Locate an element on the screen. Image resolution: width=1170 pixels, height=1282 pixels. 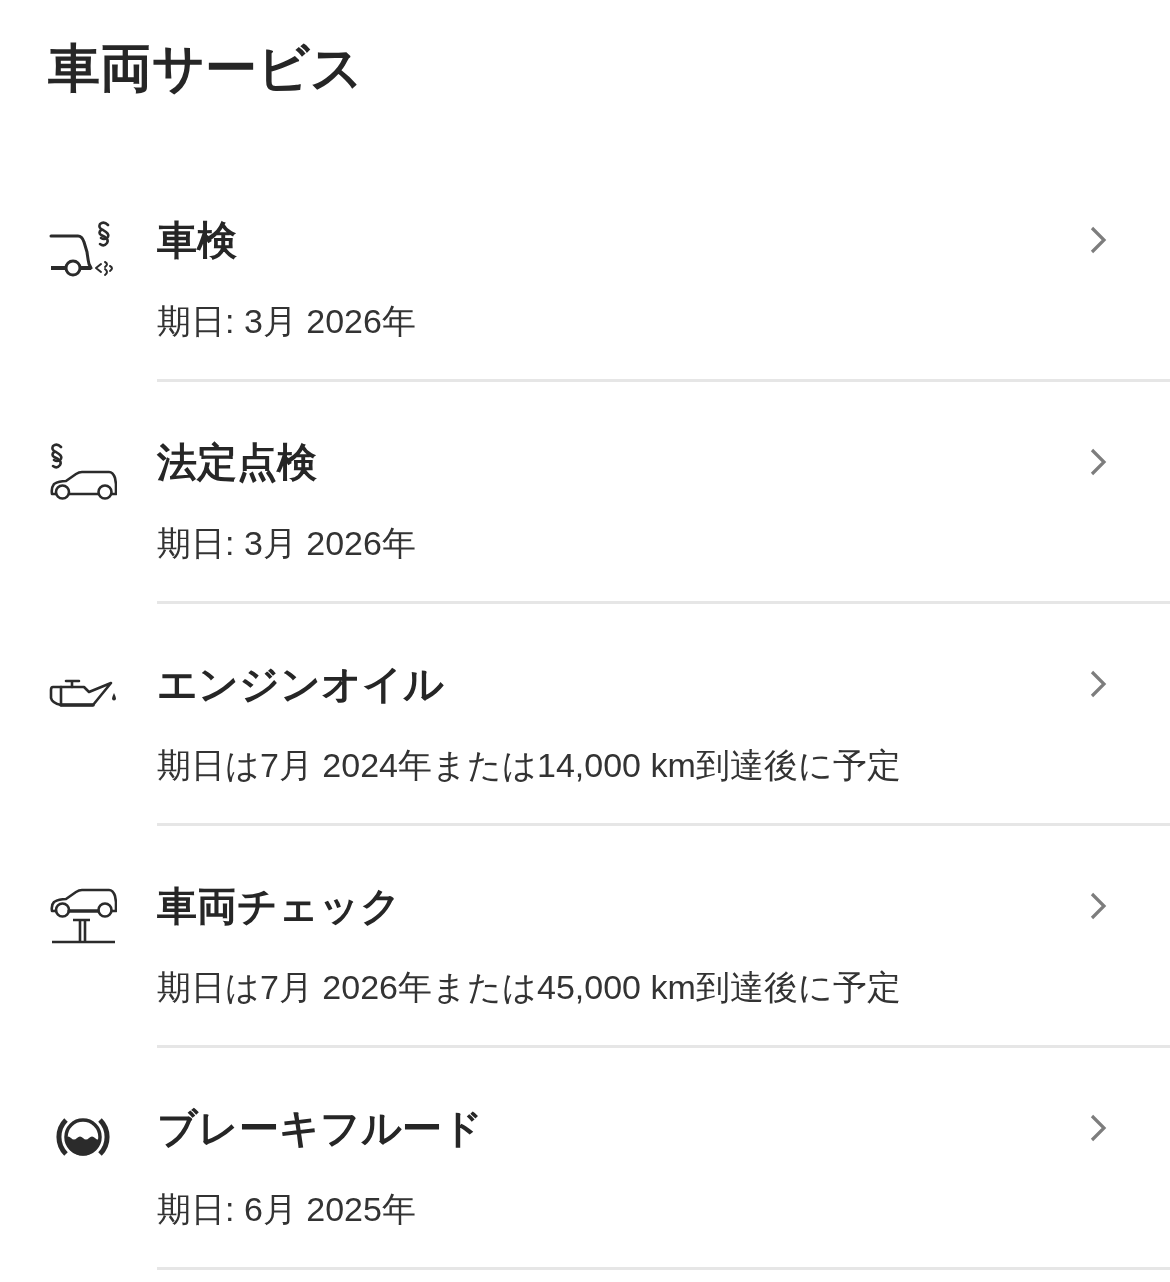
due-date-text: 期日は7月 2026年または45,000 km到達後に予定 is located at coordinates (529, 987).